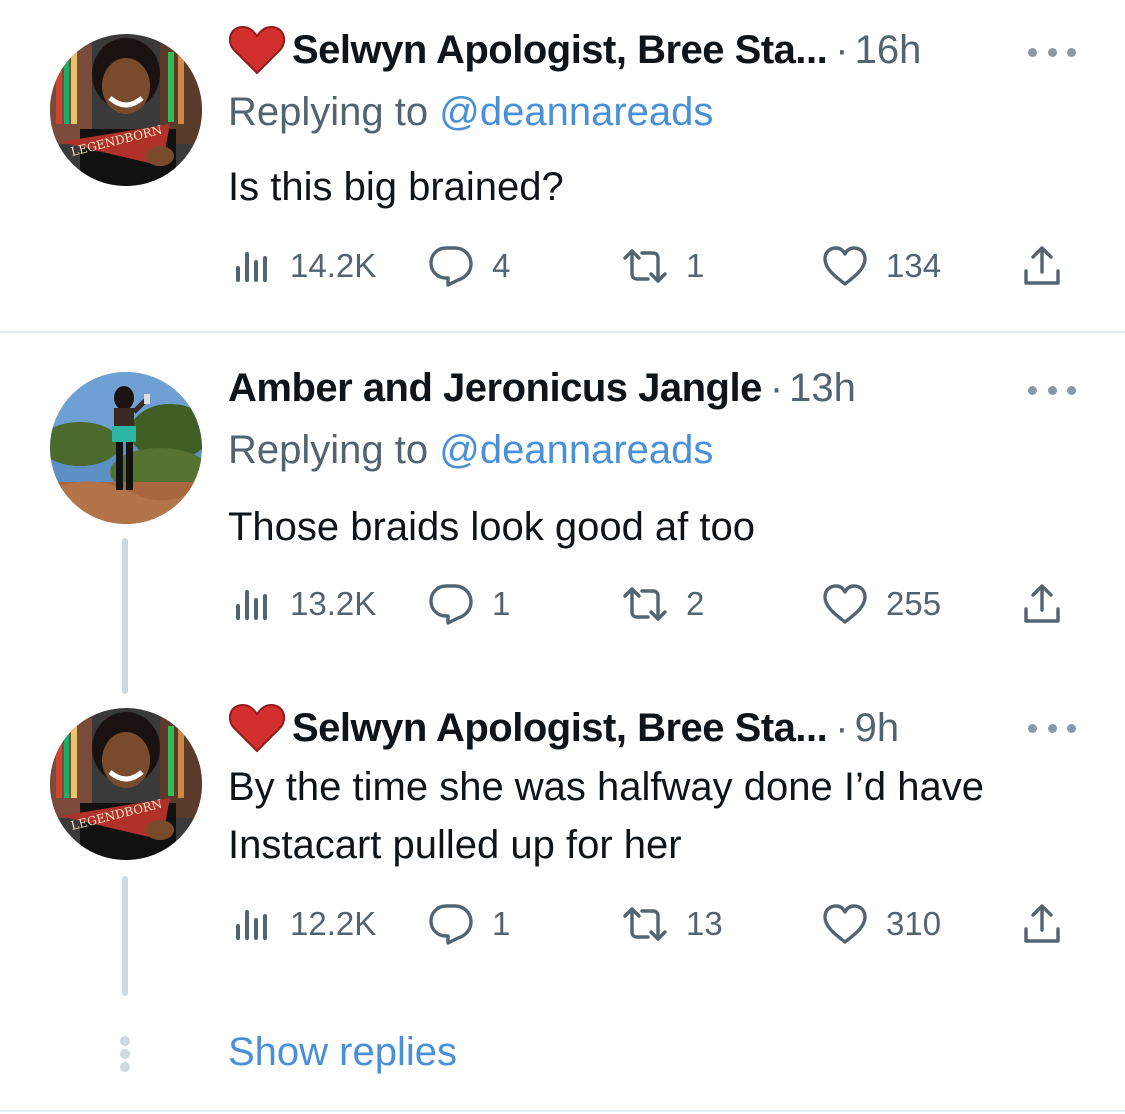 The height and width of the screenshot is (1114, 1125). I want to click on like-button: 134, so click(881, 266).